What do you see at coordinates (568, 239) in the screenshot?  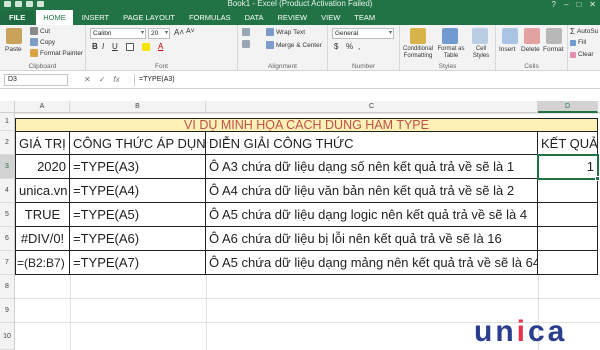 I see `cell-d6` at bounding box center [568, 239].